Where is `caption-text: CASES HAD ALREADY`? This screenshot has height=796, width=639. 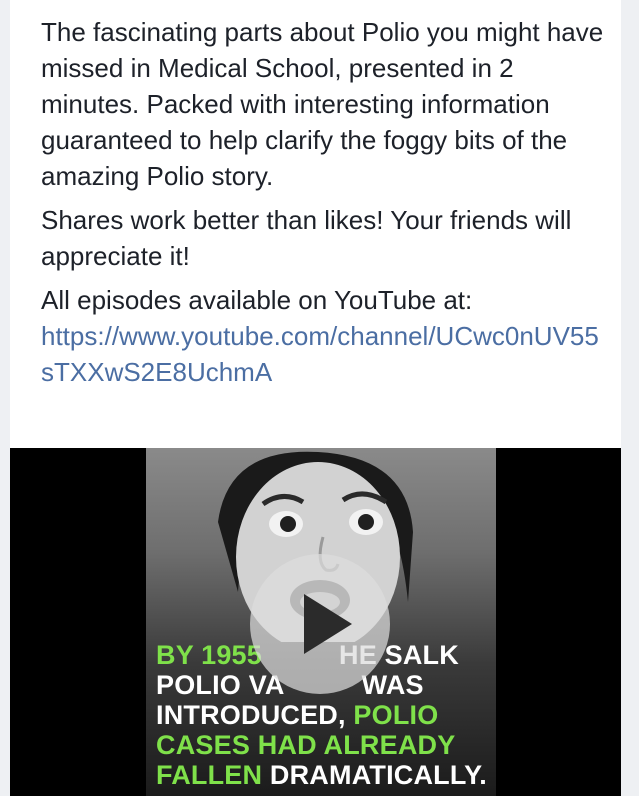 caption-text: CASES HAD ALREADY is located at coordinates (306, 745).